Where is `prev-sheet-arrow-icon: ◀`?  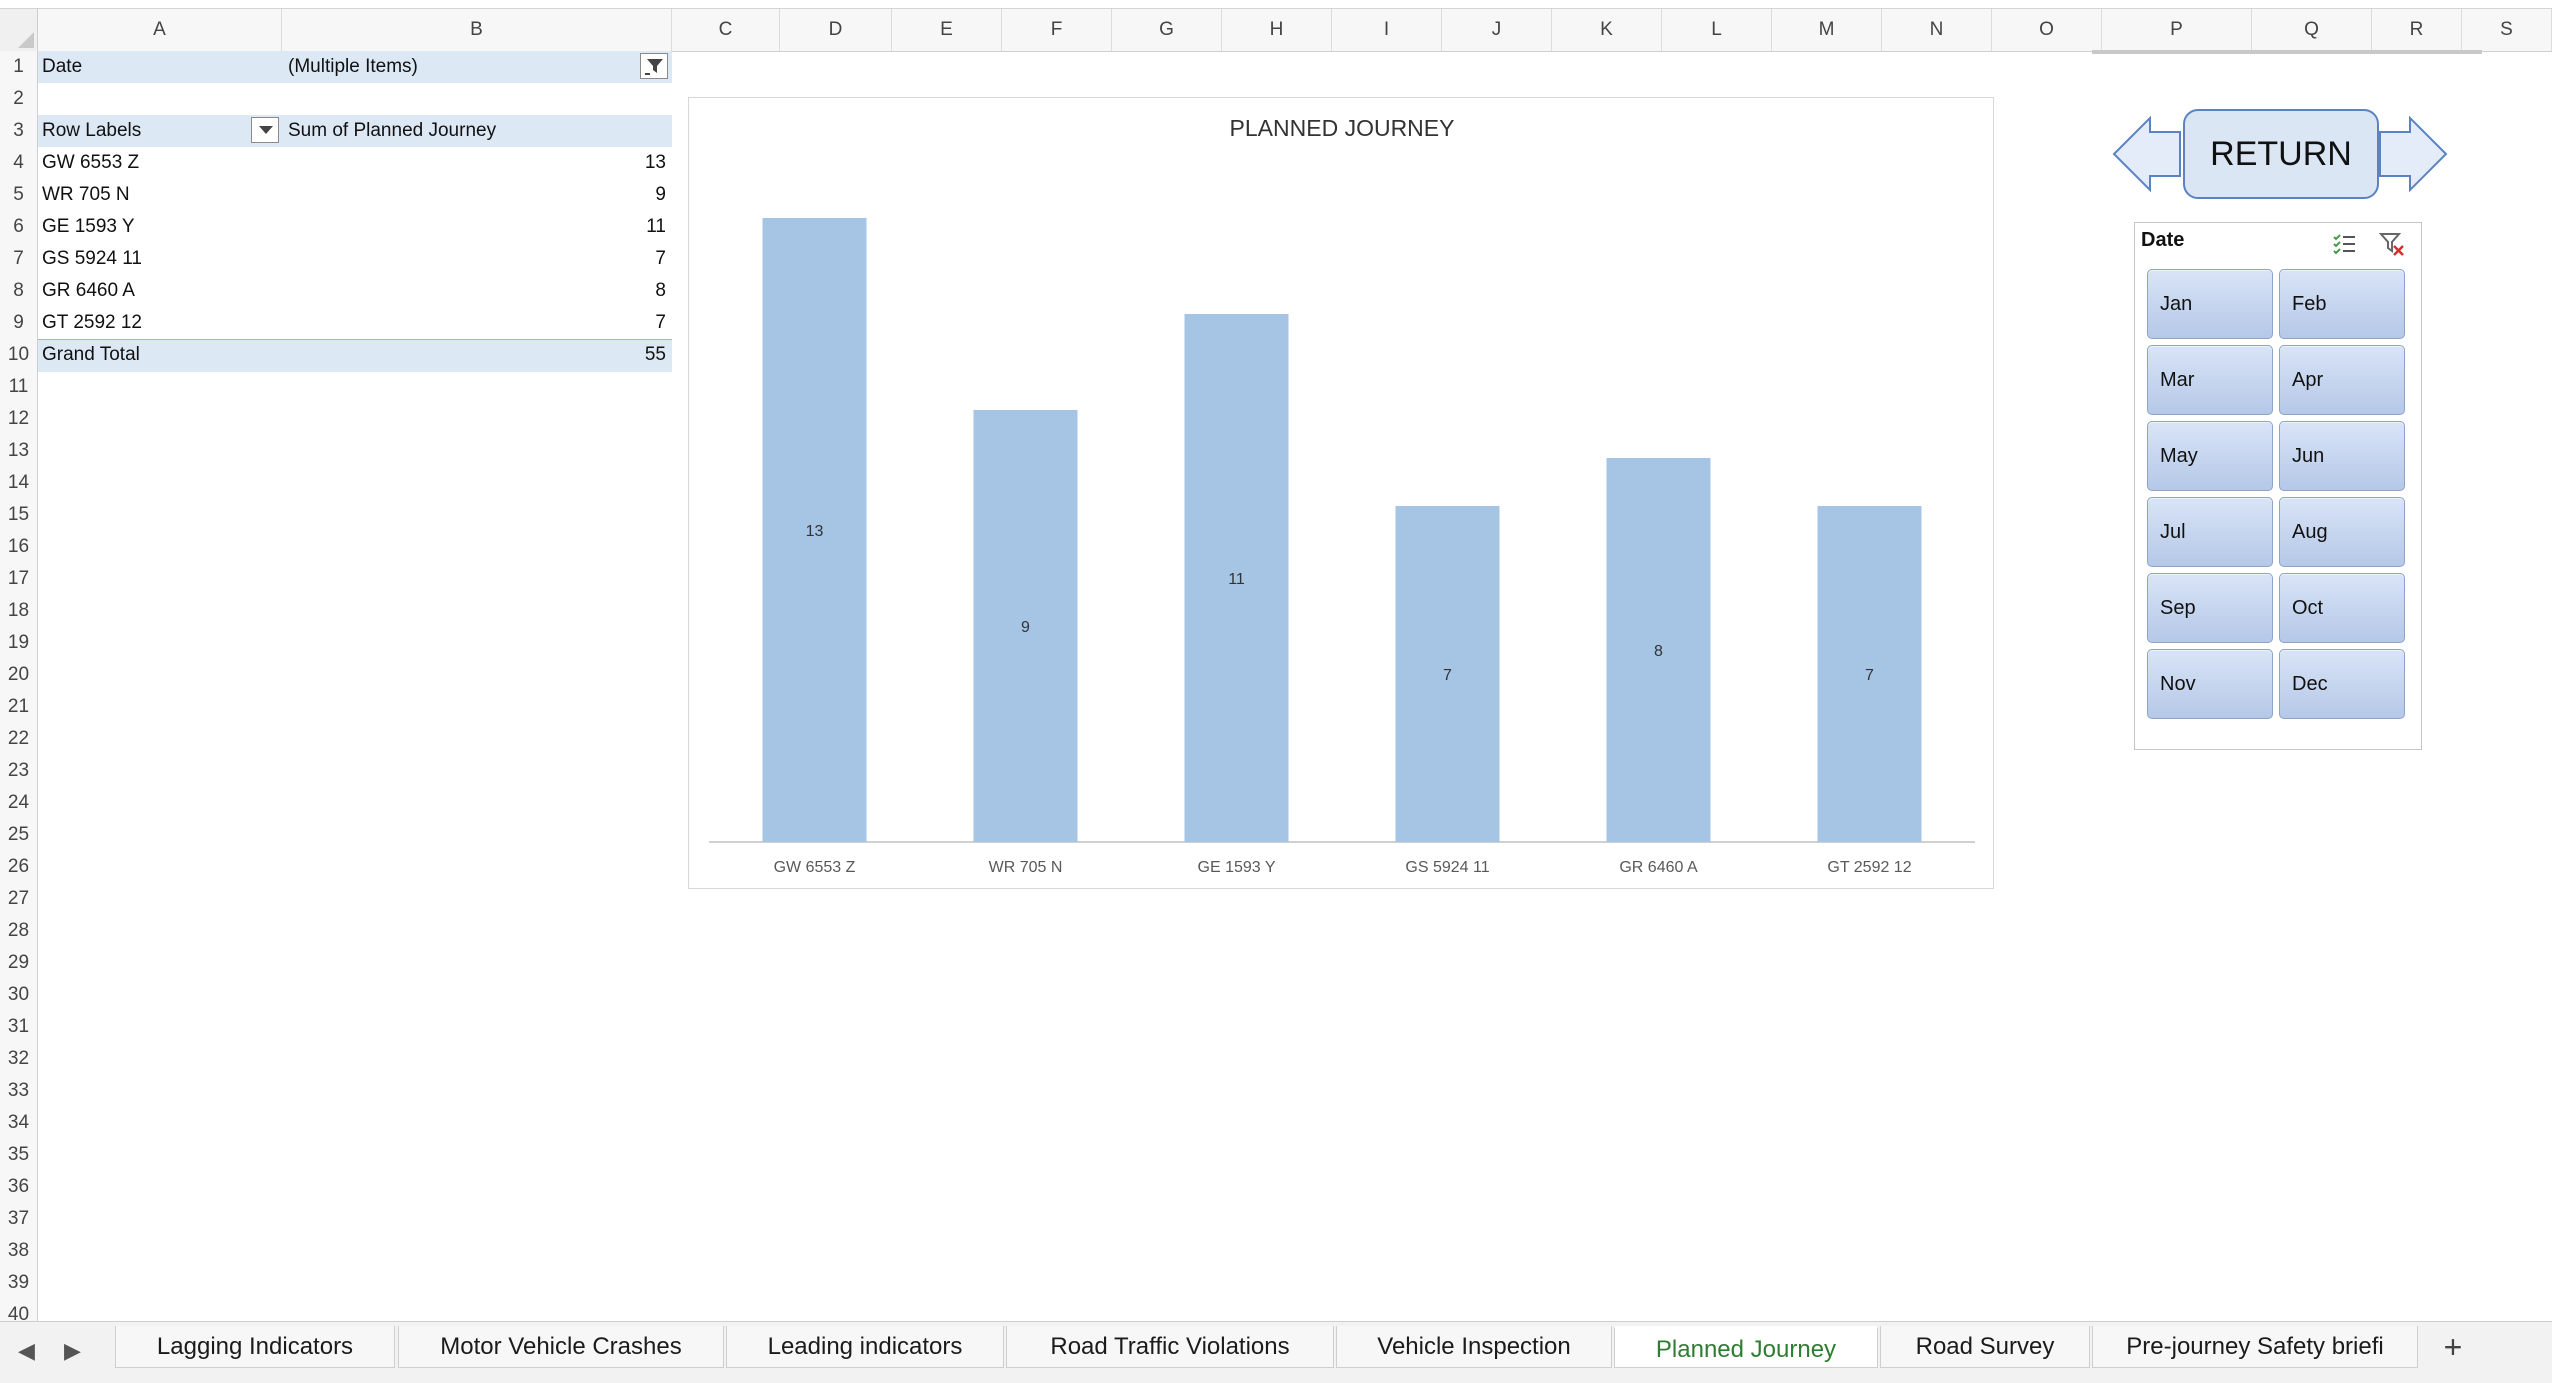 prev-sheet-arrow-icon: ◀ is located at coordinates (26, 1351).